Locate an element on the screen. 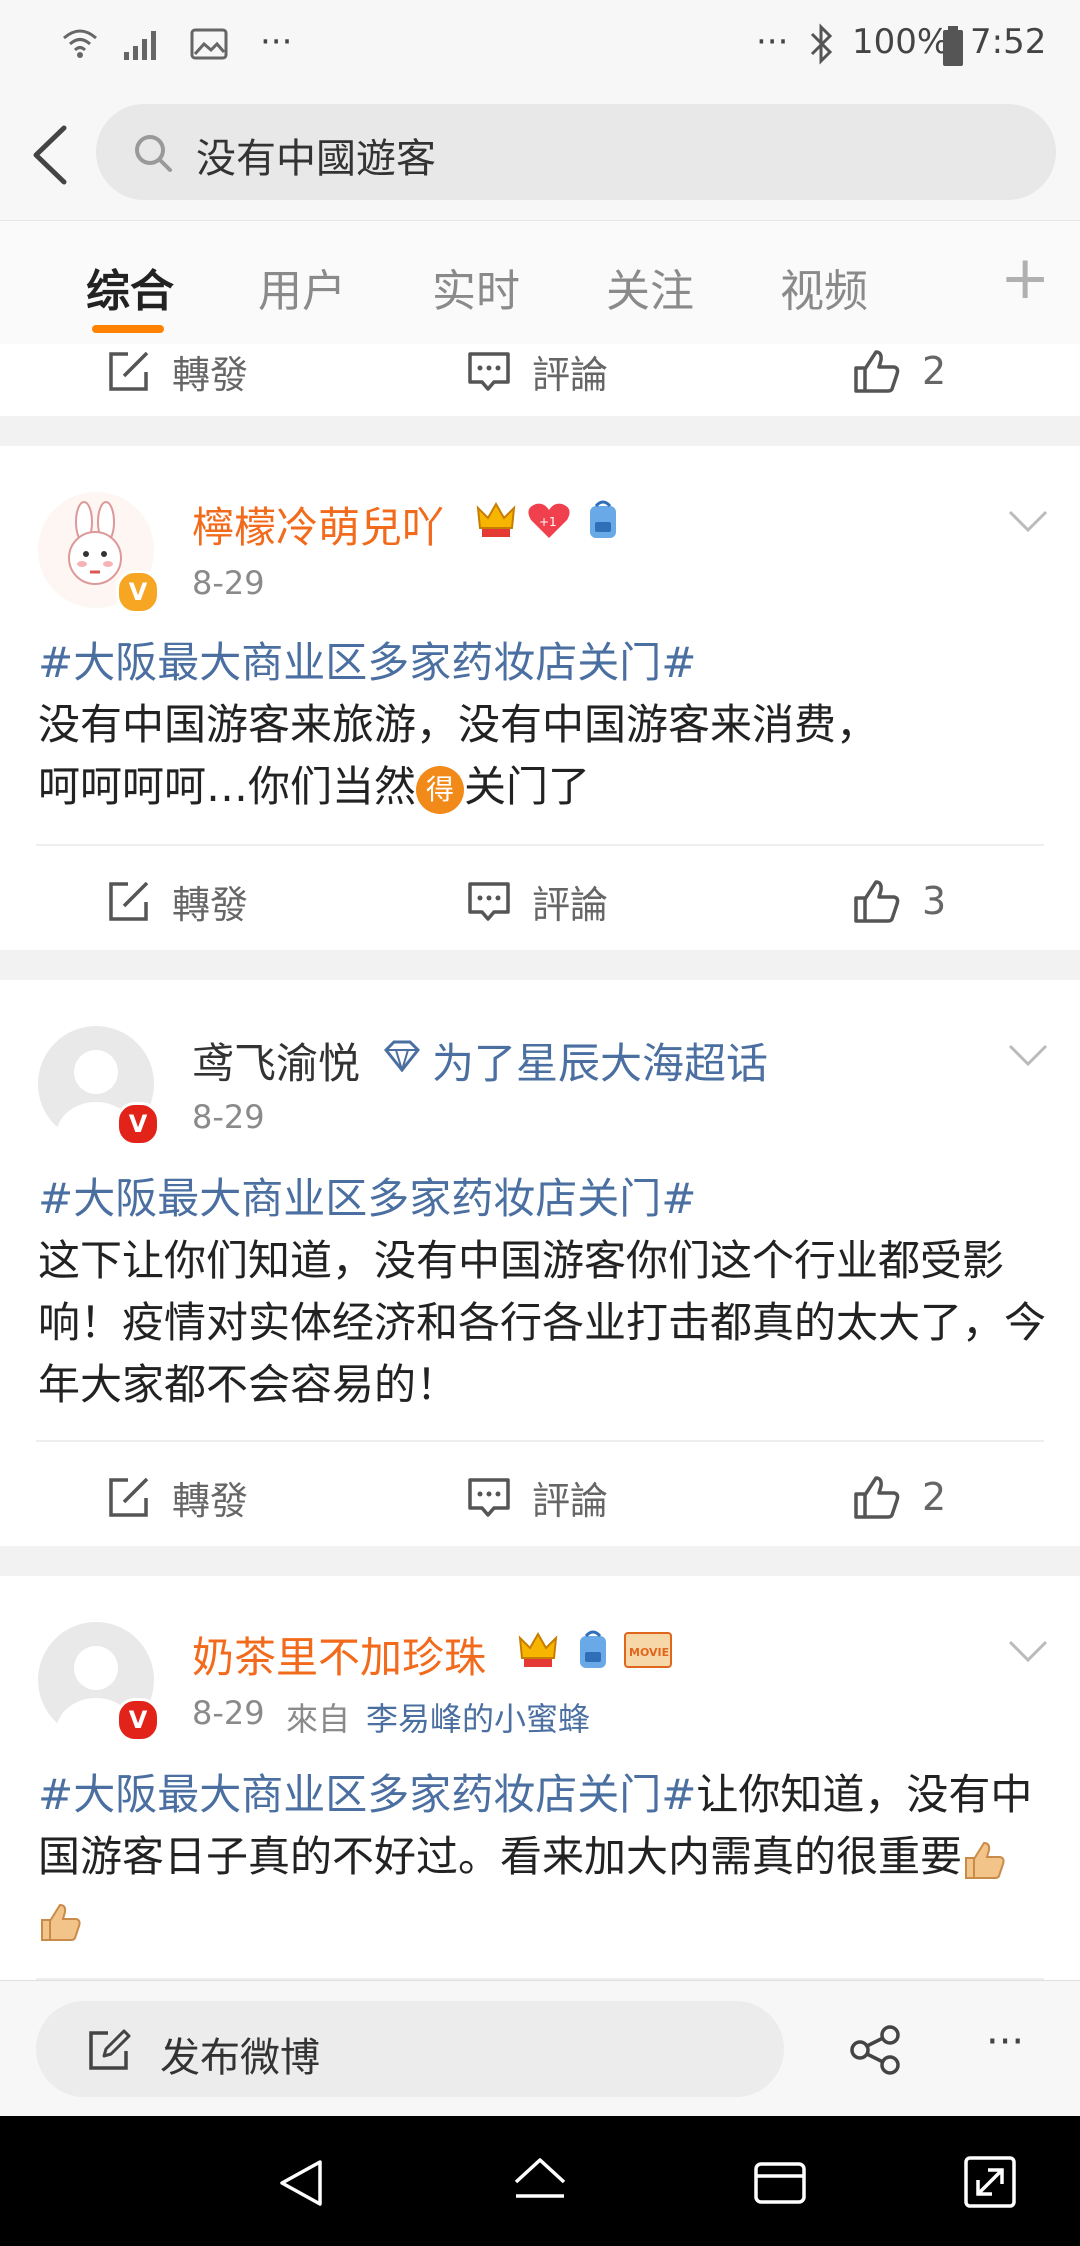 The height and width of the screenshot is (2246, 1080). username: 檸檬冷萌兒吖 is located at coordinates (318, 524).